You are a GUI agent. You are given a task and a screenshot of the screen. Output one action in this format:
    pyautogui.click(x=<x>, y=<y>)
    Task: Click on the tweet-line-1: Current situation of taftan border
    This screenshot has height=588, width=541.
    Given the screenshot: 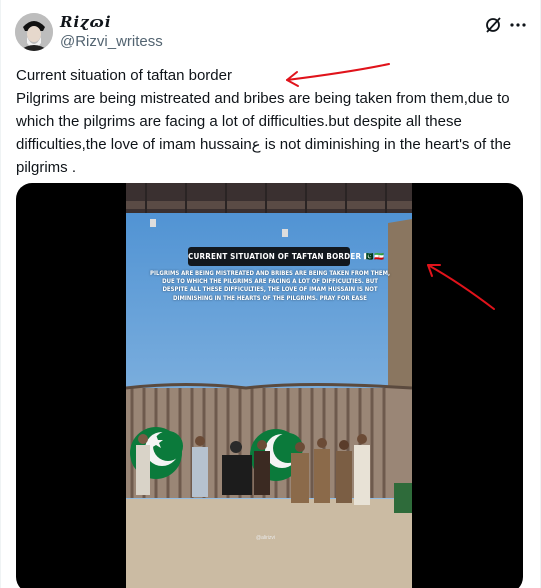 What is the action you would take?
    pyautogui.click(x=124, y=75)
    